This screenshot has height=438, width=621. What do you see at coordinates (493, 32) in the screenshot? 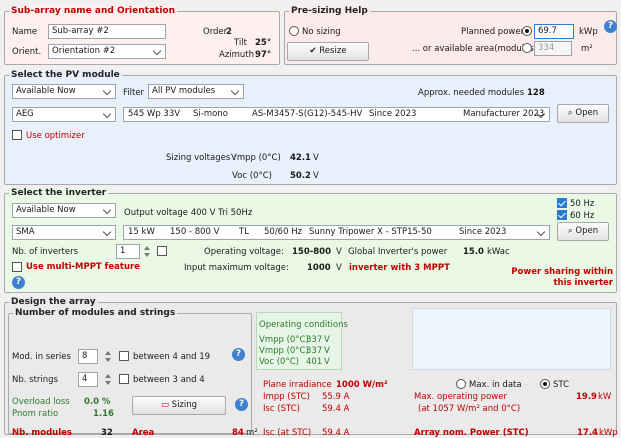
I see `planned-power-label: Planned power` at bounding box center [493, 32].